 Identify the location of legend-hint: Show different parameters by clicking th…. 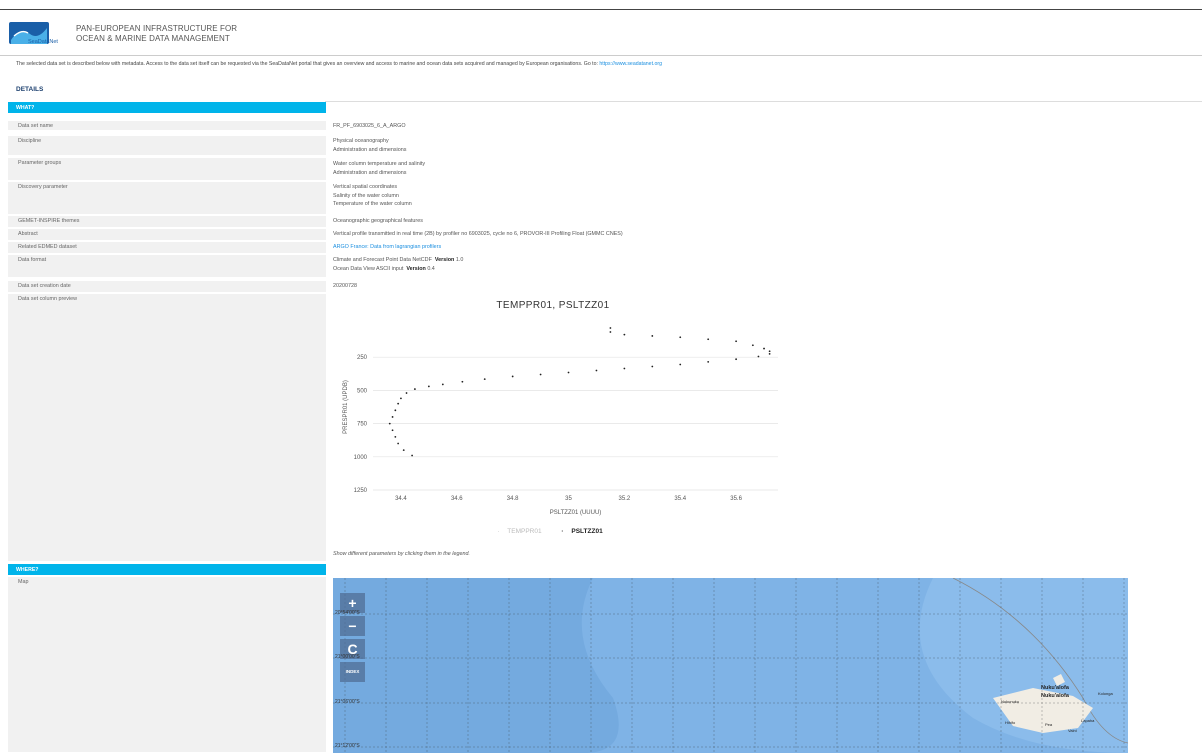
(401, 554).